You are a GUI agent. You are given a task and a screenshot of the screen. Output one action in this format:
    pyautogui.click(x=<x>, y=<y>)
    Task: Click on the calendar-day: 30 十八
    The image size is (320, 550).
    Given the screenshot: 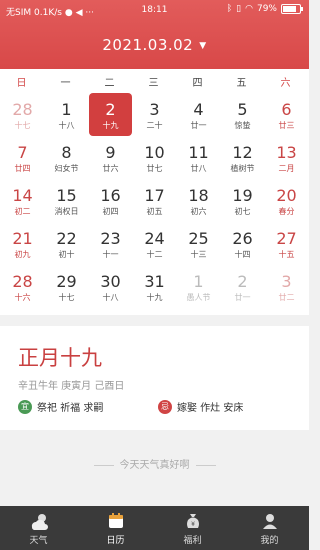 What is the action you would take?
    pyautogui.click(x=110, y=286)
    